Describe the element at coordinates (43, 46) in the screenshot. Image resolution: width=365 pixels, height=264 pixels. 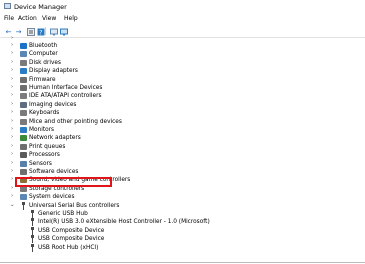
I see `tree-category-label: Bluetooth` at that location.